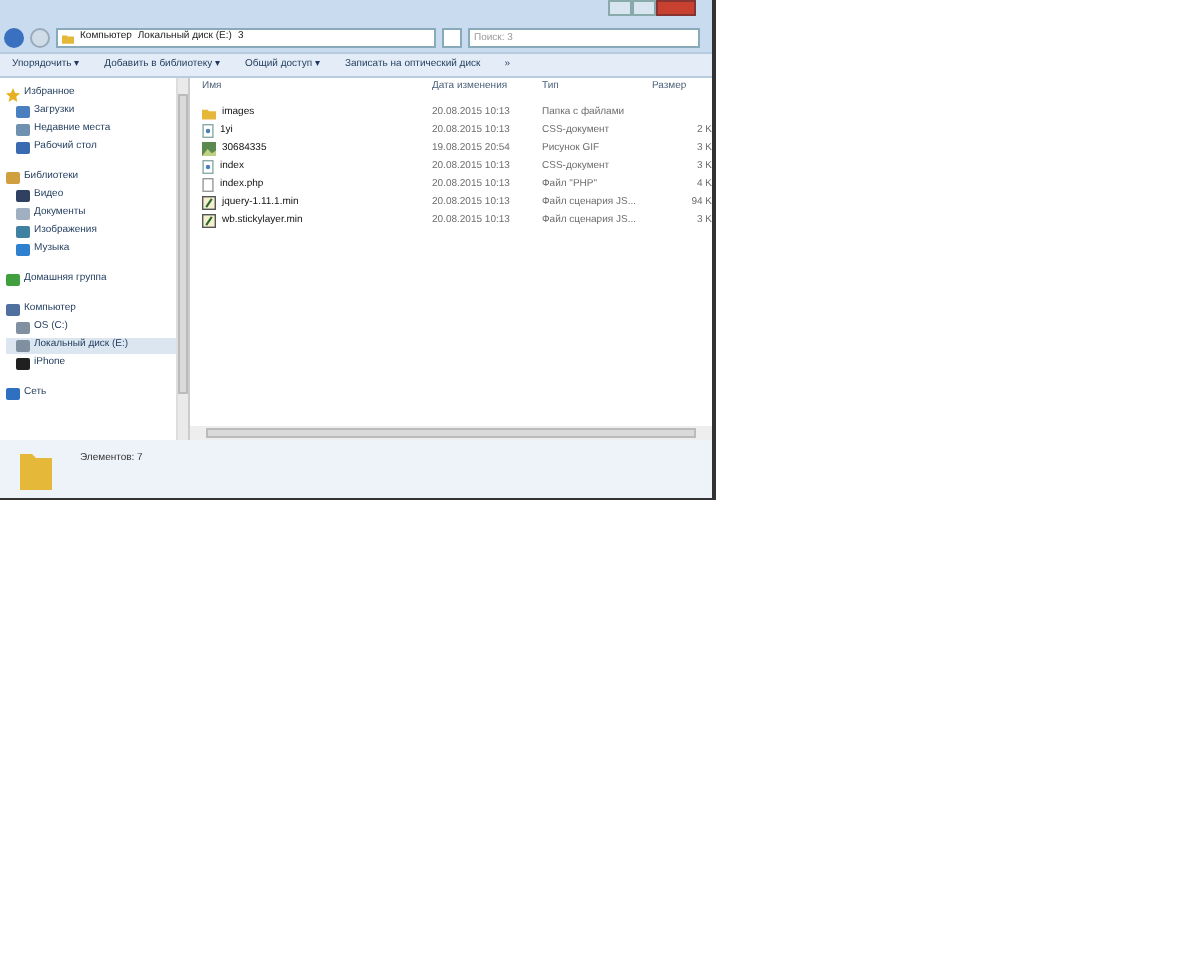 This screenshot has height=974, width=1200. I want to click on refresh-button, so click(452, 38).